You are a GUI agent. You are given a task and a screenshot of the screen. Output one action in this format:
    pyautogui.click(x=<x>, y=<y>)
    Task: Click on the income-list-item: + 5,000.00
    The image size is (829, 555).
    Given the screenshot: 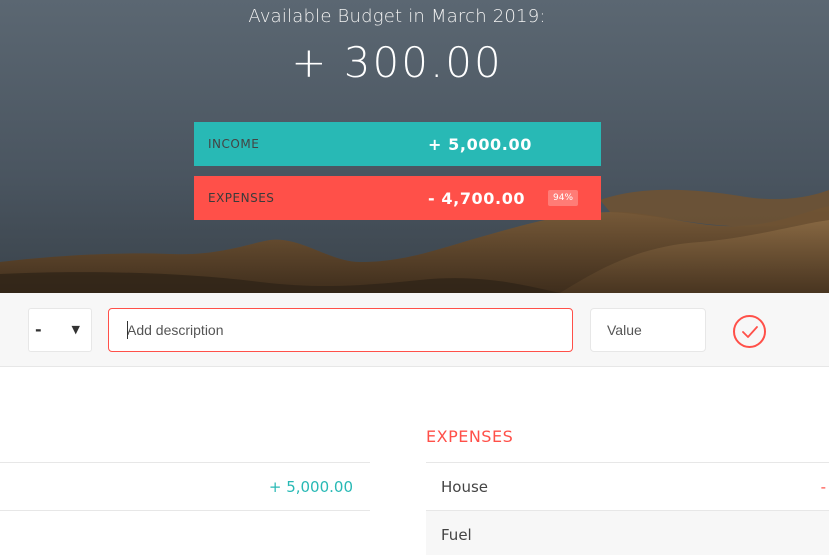 What is the action you would take?
    pyautogui.click(x=185, y=486)
    